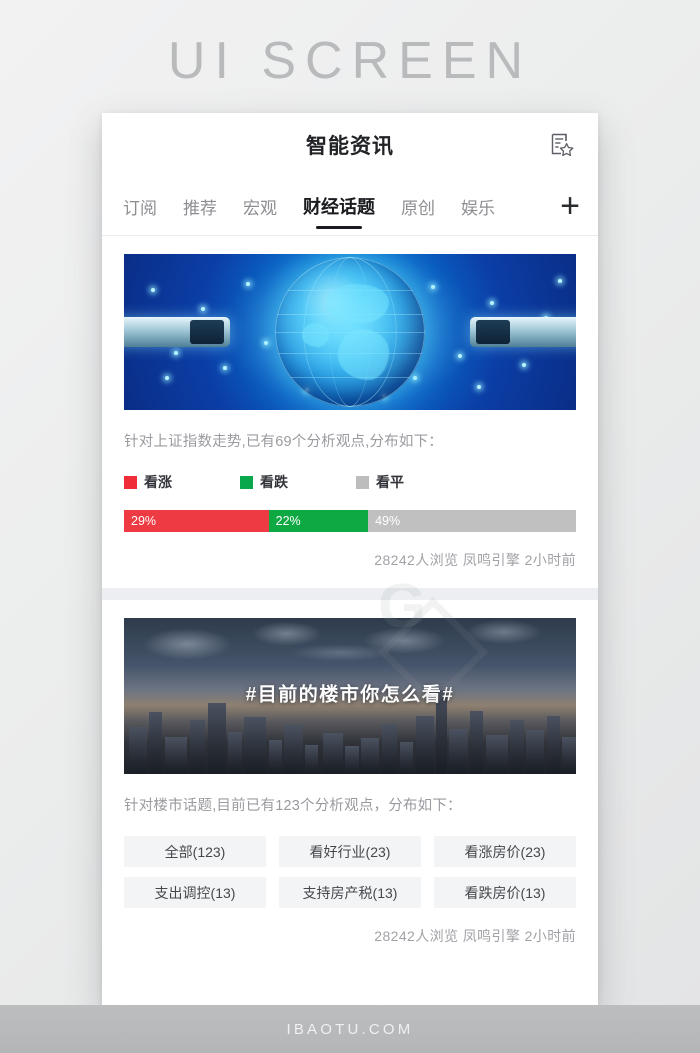 This screenshot has width=700, height=1053. Describe the element at coordinates (505, 892) in the screenshot. I see `tag-price-down: 看跌房价(13)` at that location.